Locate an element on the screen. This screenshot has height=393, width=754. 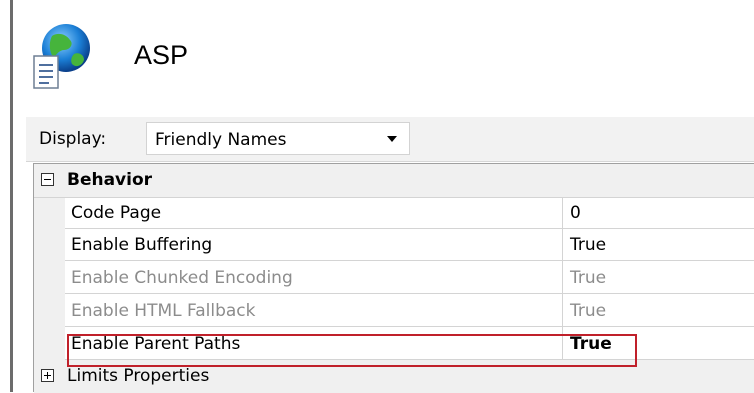
property-row-enable-html-fallback: Enable HTML Fallback True is located at coordinates (409, 311).